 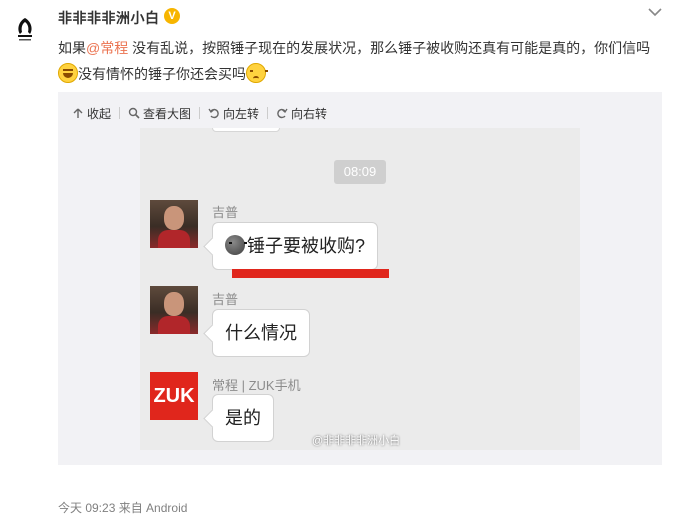 What do you see at coordinates (389, 48) in the screenshot?
I see `post-text-main: 没有乱说，按照锤子现在的发展状况，那么锤子被收购还真有可能是真的，你们信吗` at bounding box center [389, 48].